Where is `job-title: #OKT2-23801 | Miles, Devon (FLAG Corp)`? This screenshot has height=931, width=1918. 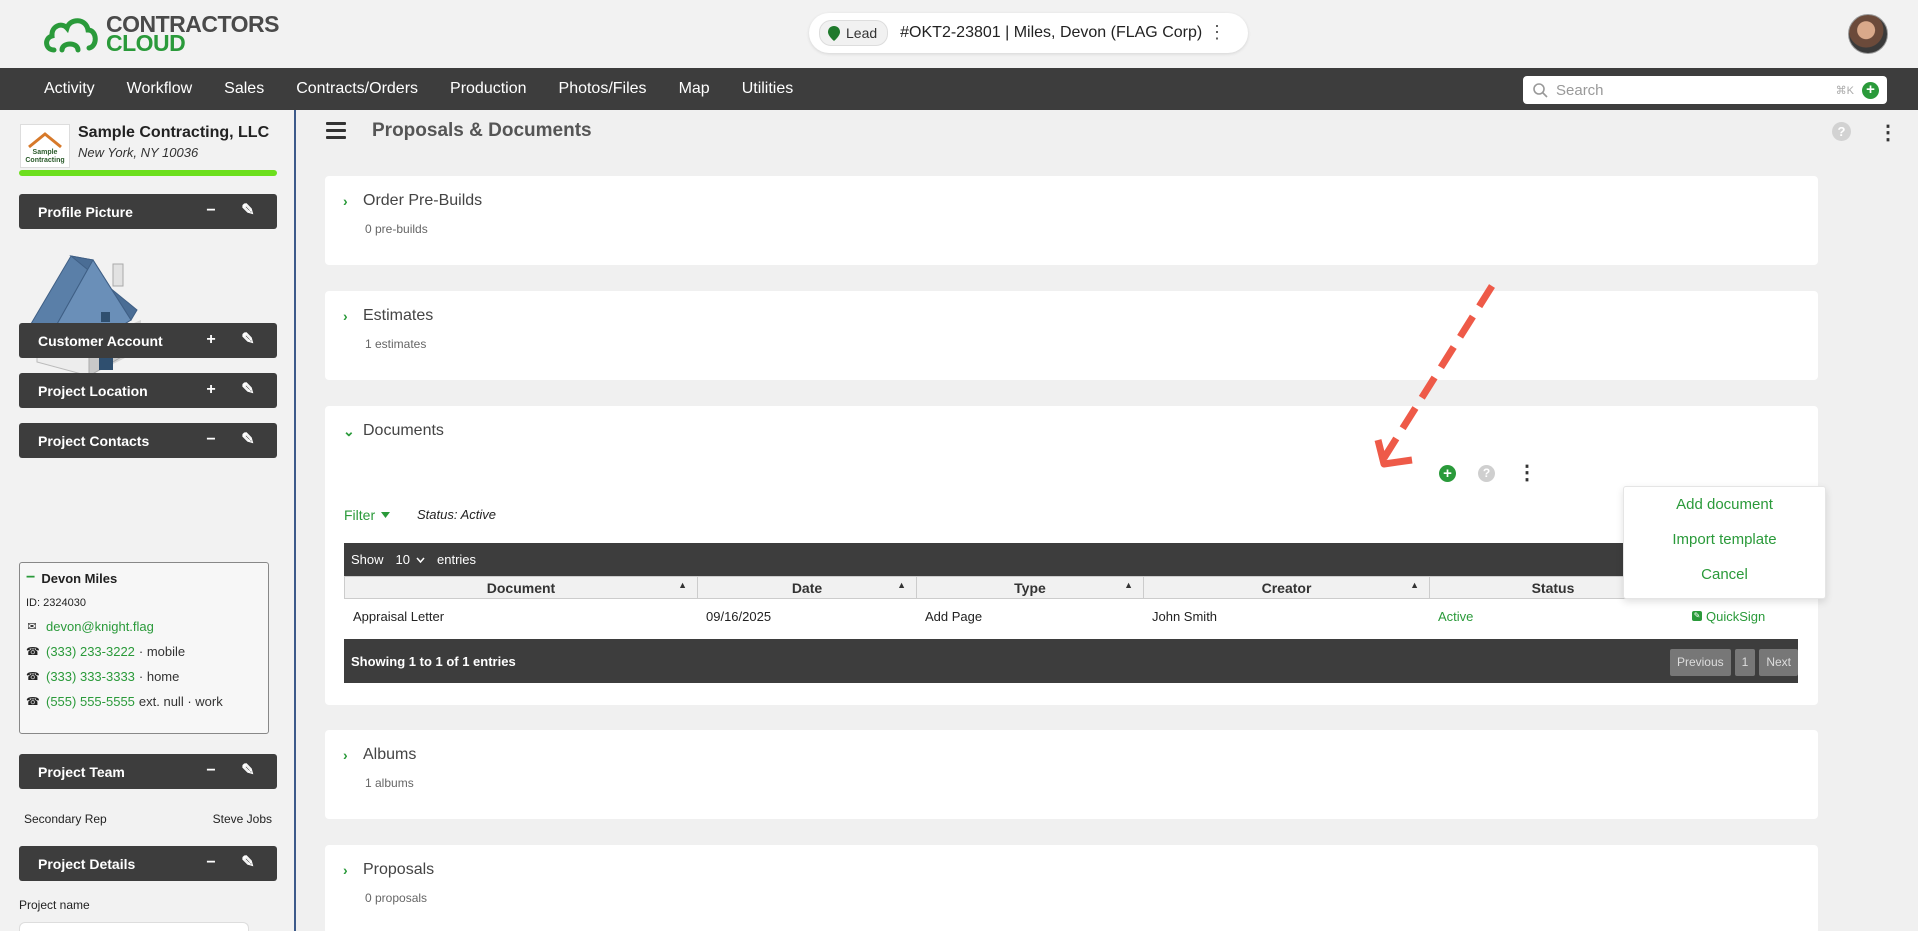
job-title: #OKT2-23801 | Miles, Devon (FLAG Corp) is located at coordinates (1051, 32).